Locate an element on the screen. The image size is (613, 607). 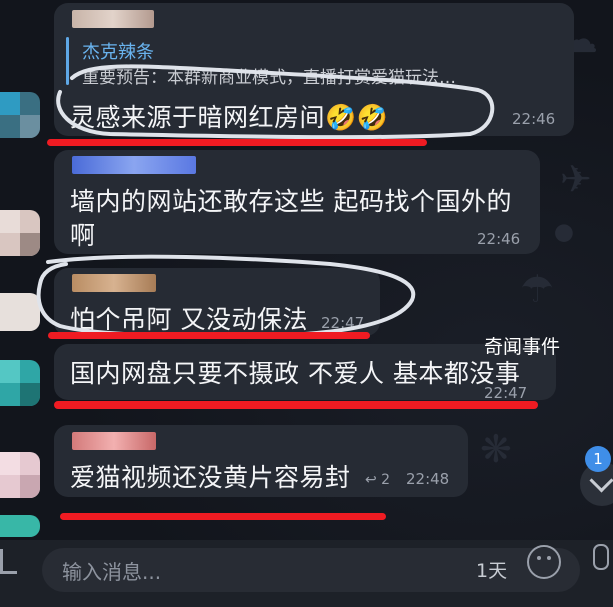
mic-icon is located at coordinates (601, 557).